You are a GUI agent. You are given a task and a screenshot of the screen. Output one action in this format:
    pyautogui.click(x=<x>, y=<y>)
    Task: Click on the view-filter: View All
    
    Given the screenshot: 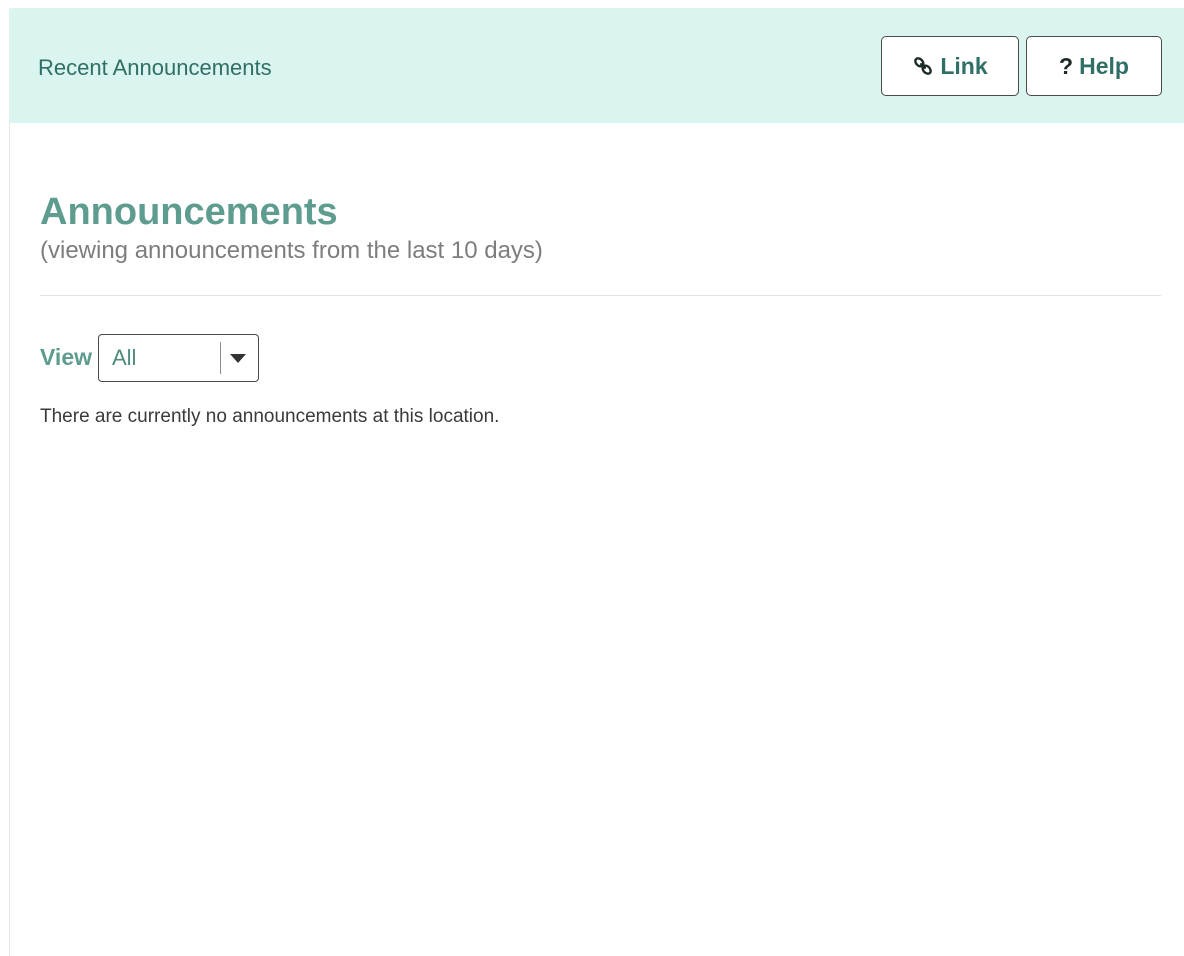 What is the action you would take?
    pyautogui.click(x=149, y=357)
    